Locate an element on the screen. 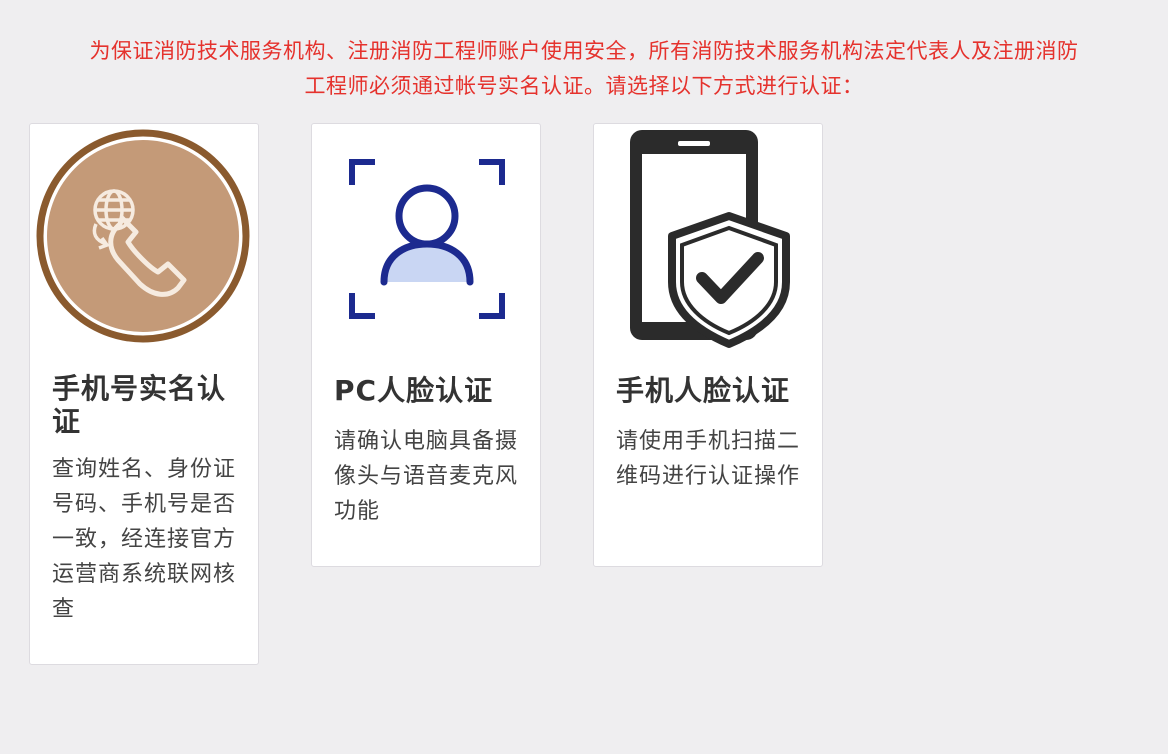 The image size is (1168, 754). option-card-pc-face: PC人脸认证 请确认电脑具备摄像头与语音麦克风功能 is located at coordinates (426, 345).